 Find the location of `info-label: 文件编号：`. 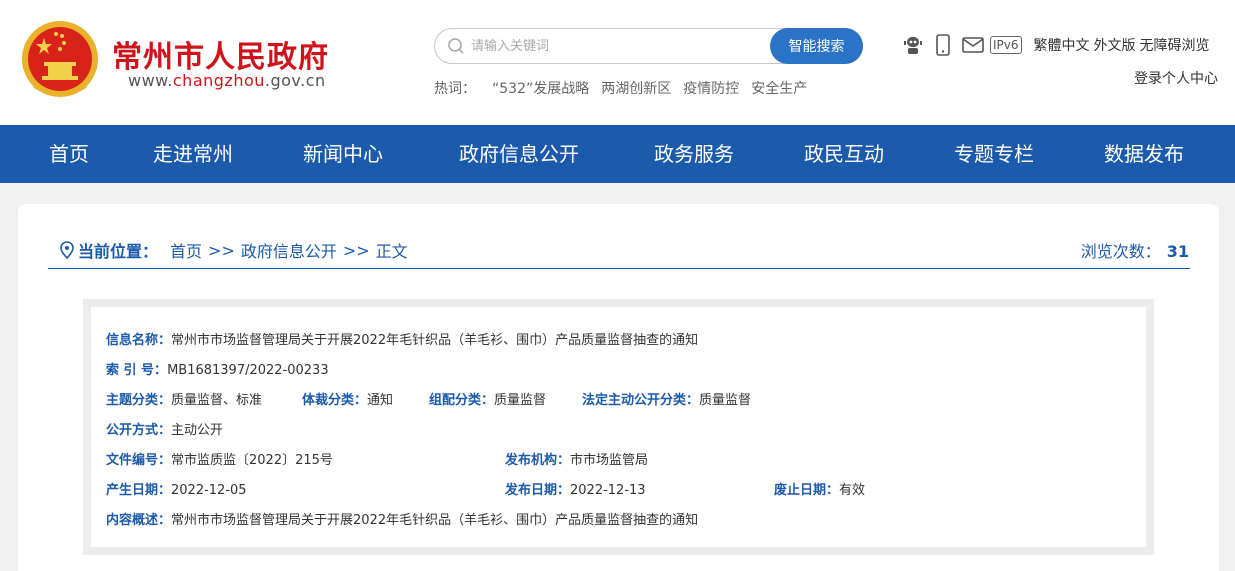

info-label: 文件编号： is located at coordinates (139, 460).